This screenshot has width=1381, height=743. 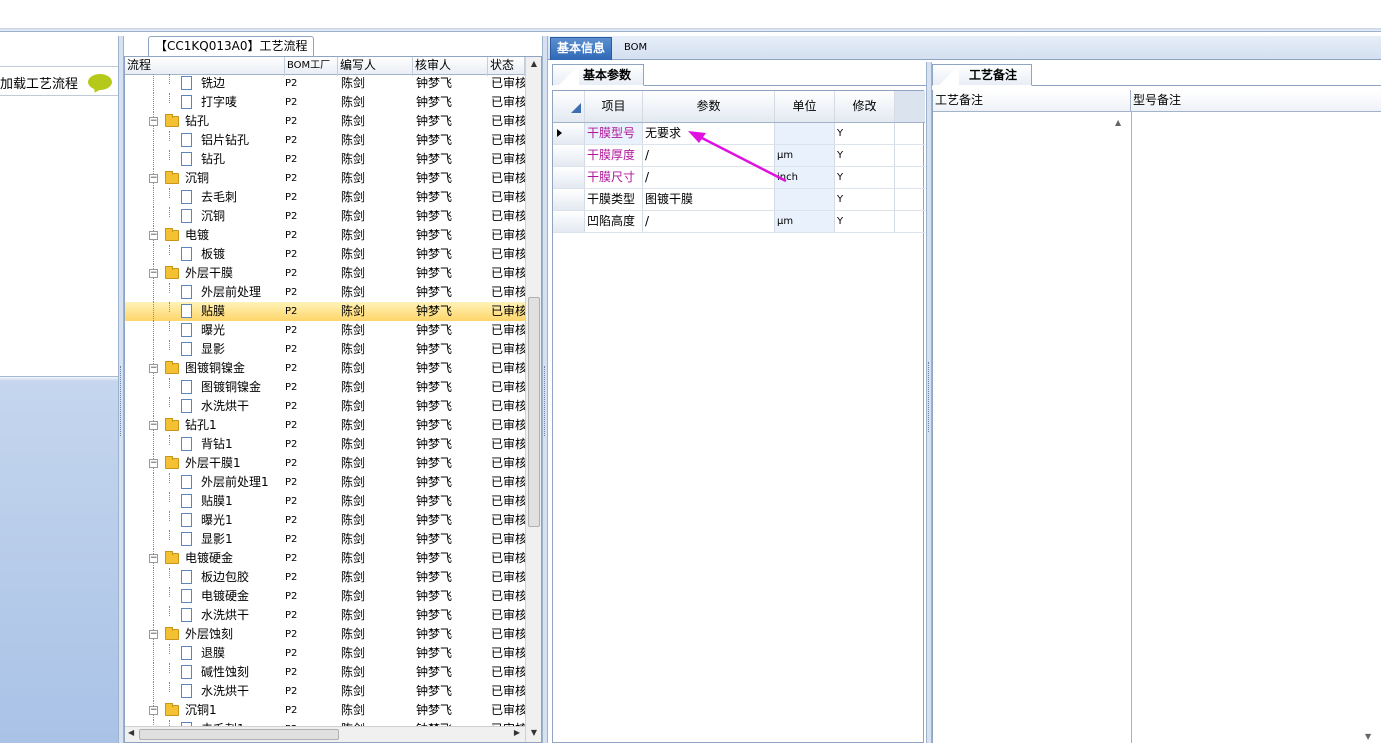 I want to click on param-row: 干膜型号 无要求 Y, so click(x=739, y=134).